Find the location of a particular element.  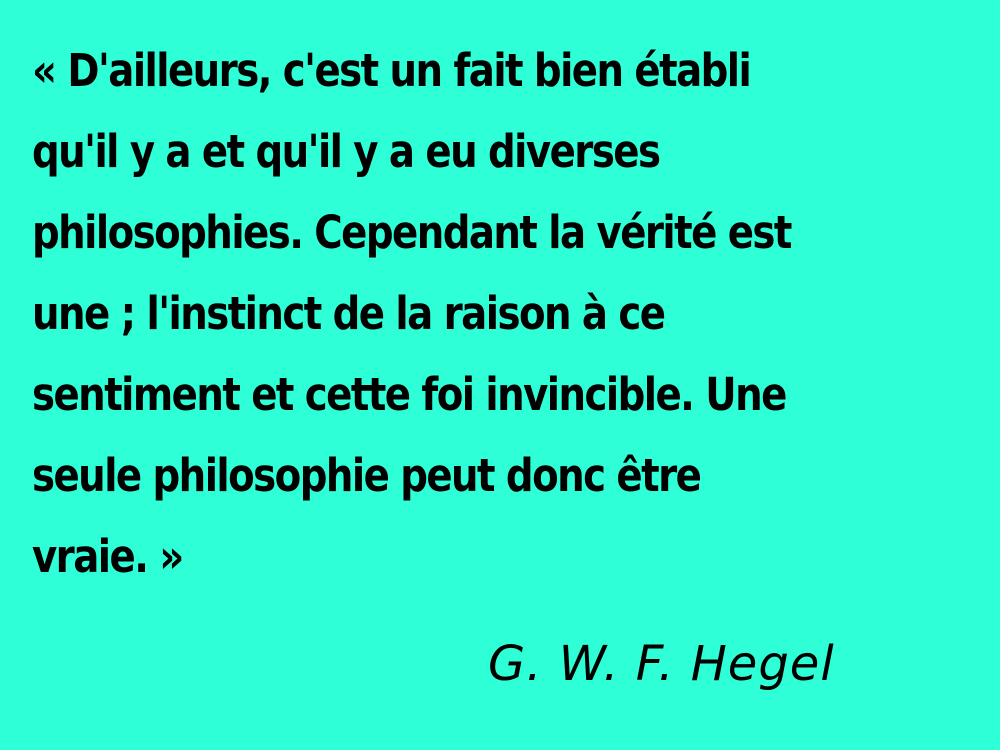

quote-author: G. W. F. Hegel is located at coordinates (661, 664).